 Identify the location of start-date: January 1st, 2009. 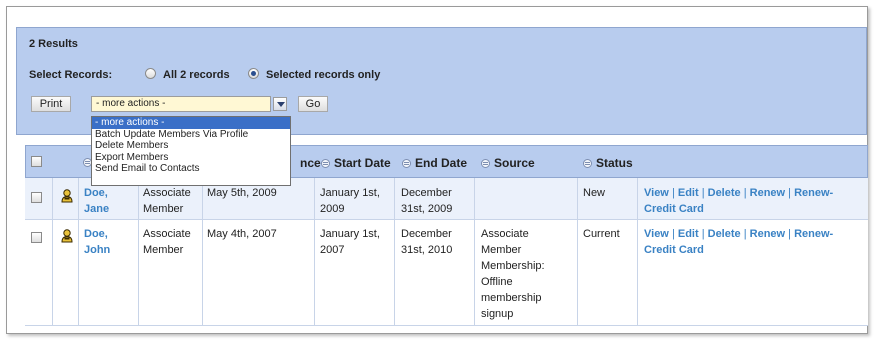
(350, 201).